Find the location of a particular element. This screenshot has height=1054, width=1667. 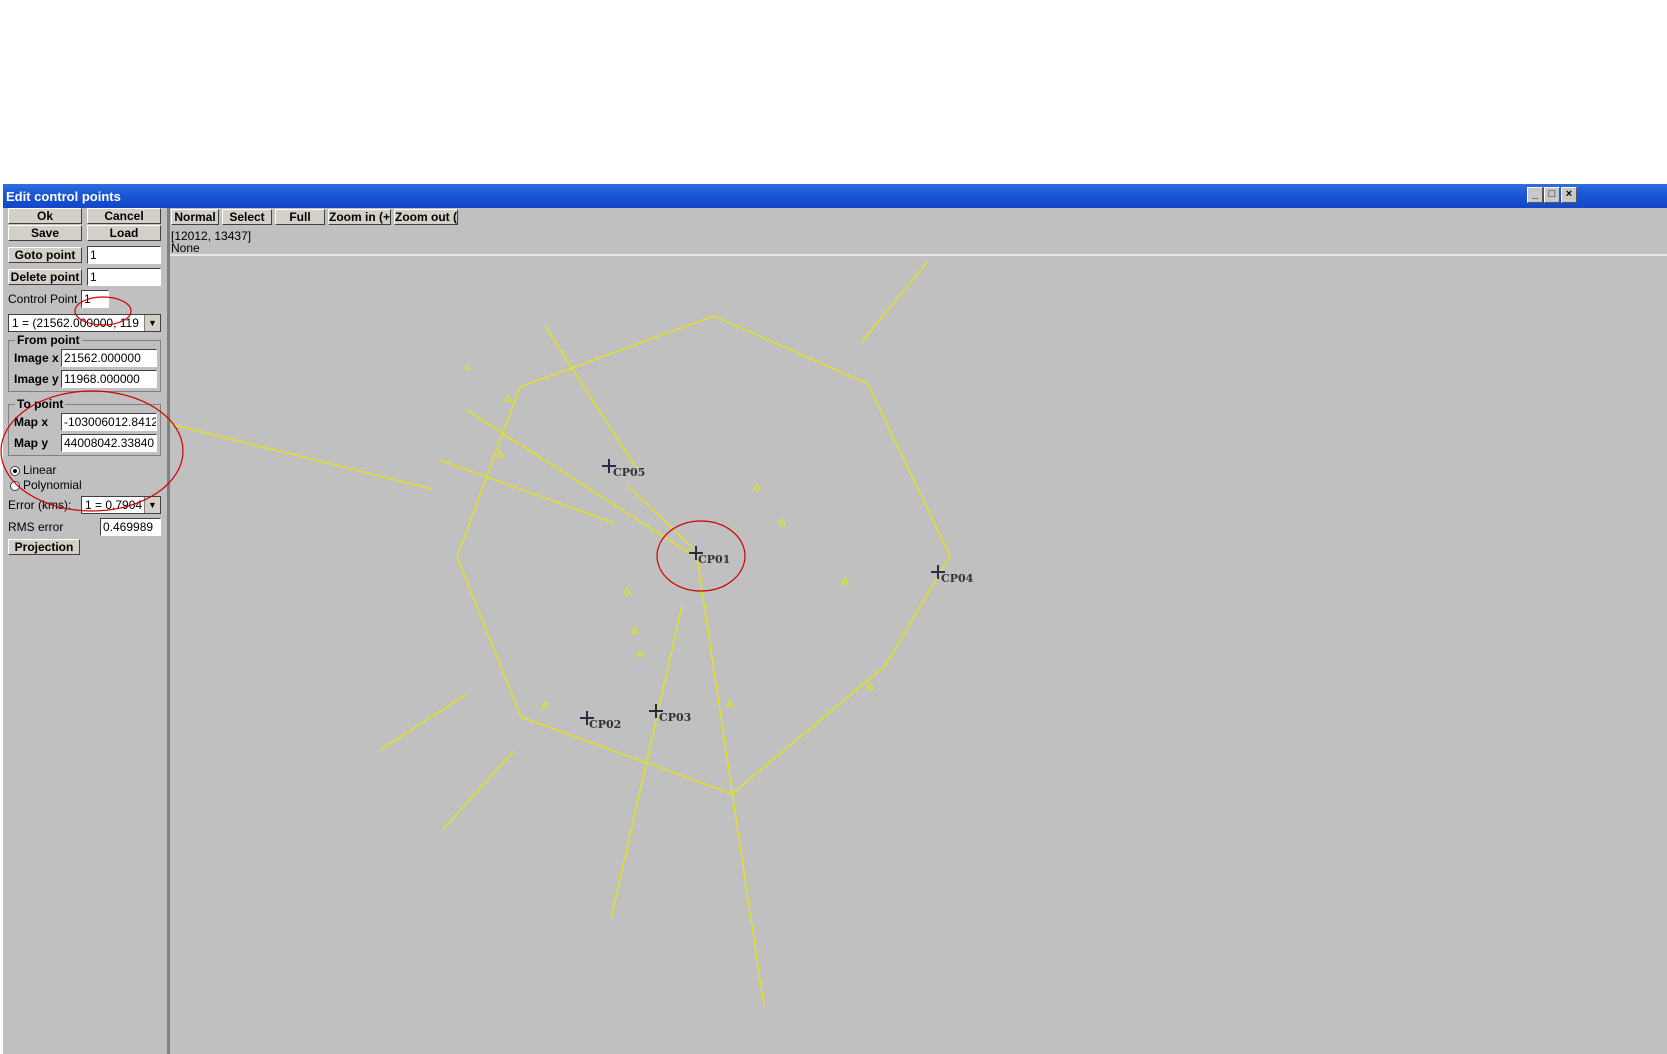

error-select-value: 1 = 0.7904 is located at coordinates (114, 505).